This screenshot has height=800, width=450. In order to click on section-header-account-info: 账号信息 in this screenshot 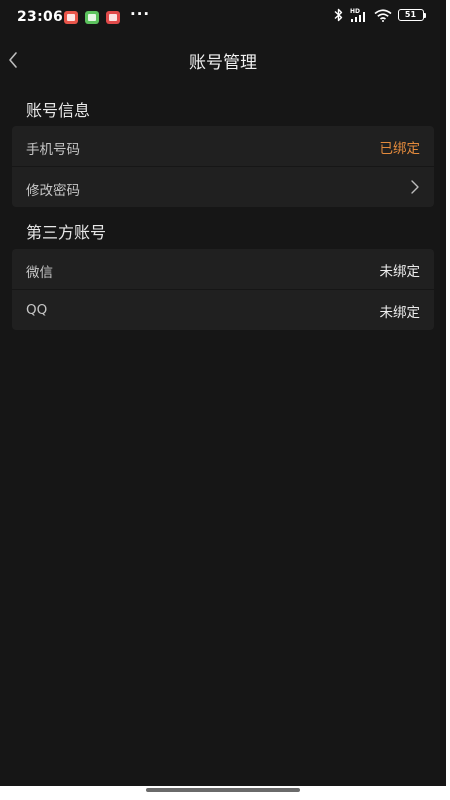, I will do `click(58, 110)`.